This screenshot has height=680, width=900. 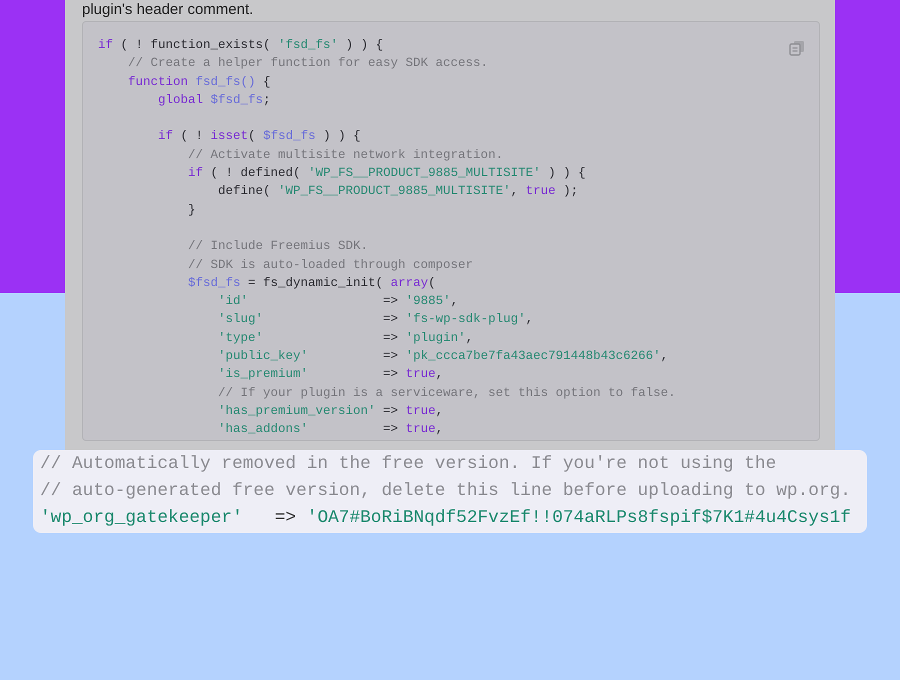 I want to click on code-line: define( 'WP_FS__PRODUCT_9885_MULTISITE', true );, so click(x=397, y=191).